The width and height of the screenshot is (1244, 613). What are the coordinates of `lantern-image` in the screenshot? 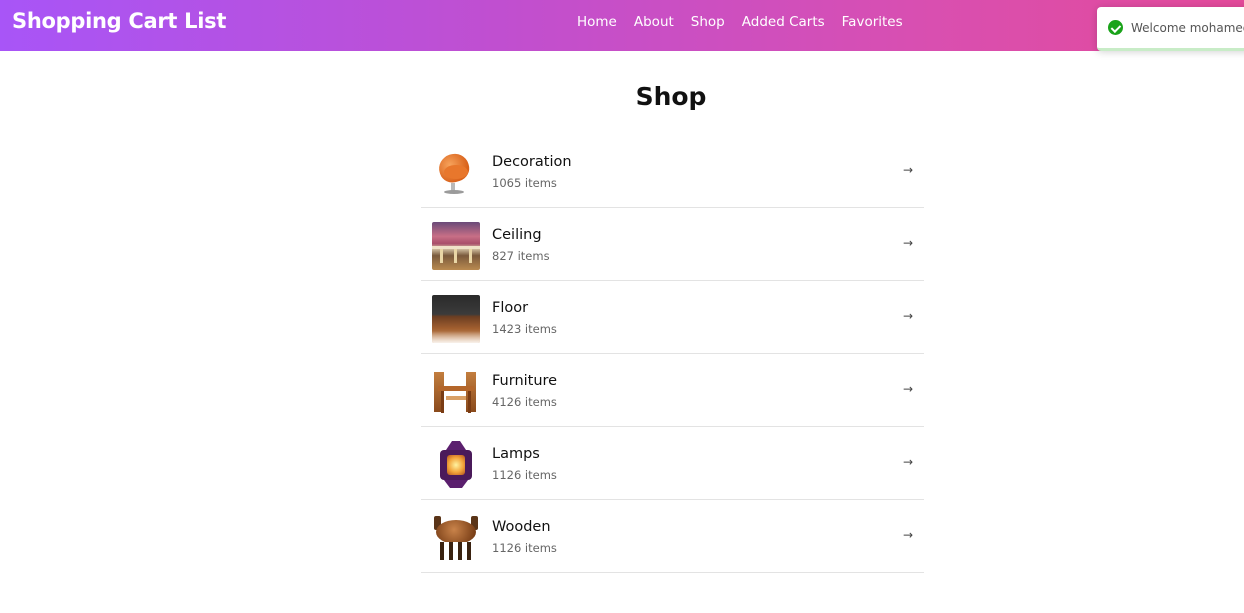 It's located at (456, 465).